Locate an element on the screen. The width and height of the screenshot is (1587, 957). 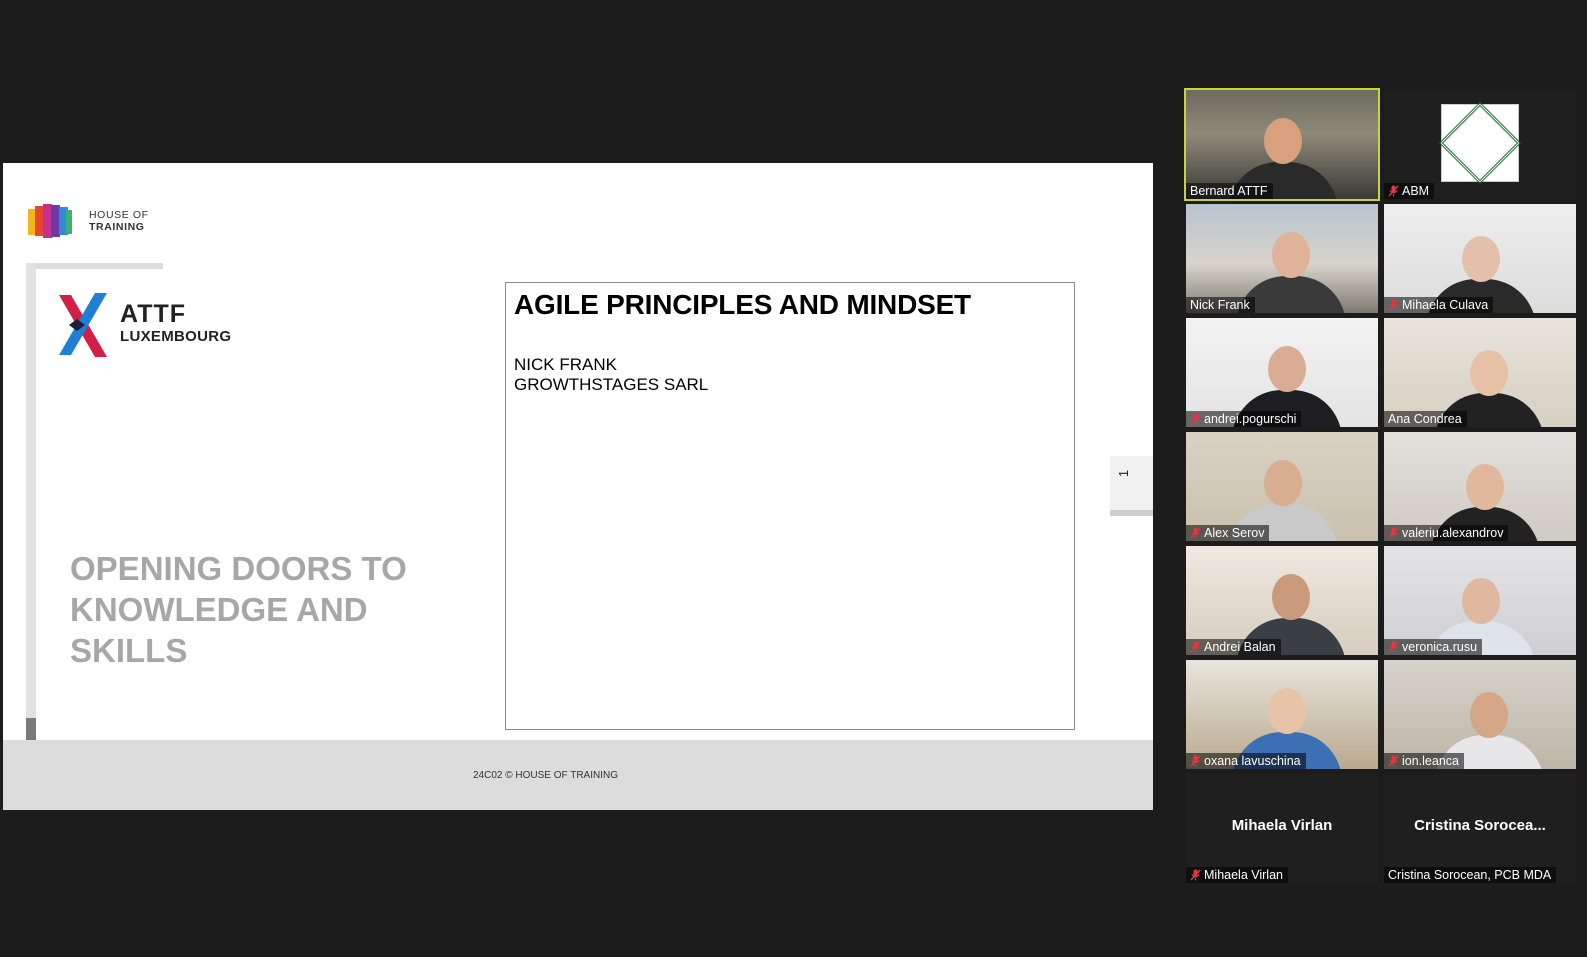
participant-tile: Bernard ATTF is located at coordinates (1282, 144).